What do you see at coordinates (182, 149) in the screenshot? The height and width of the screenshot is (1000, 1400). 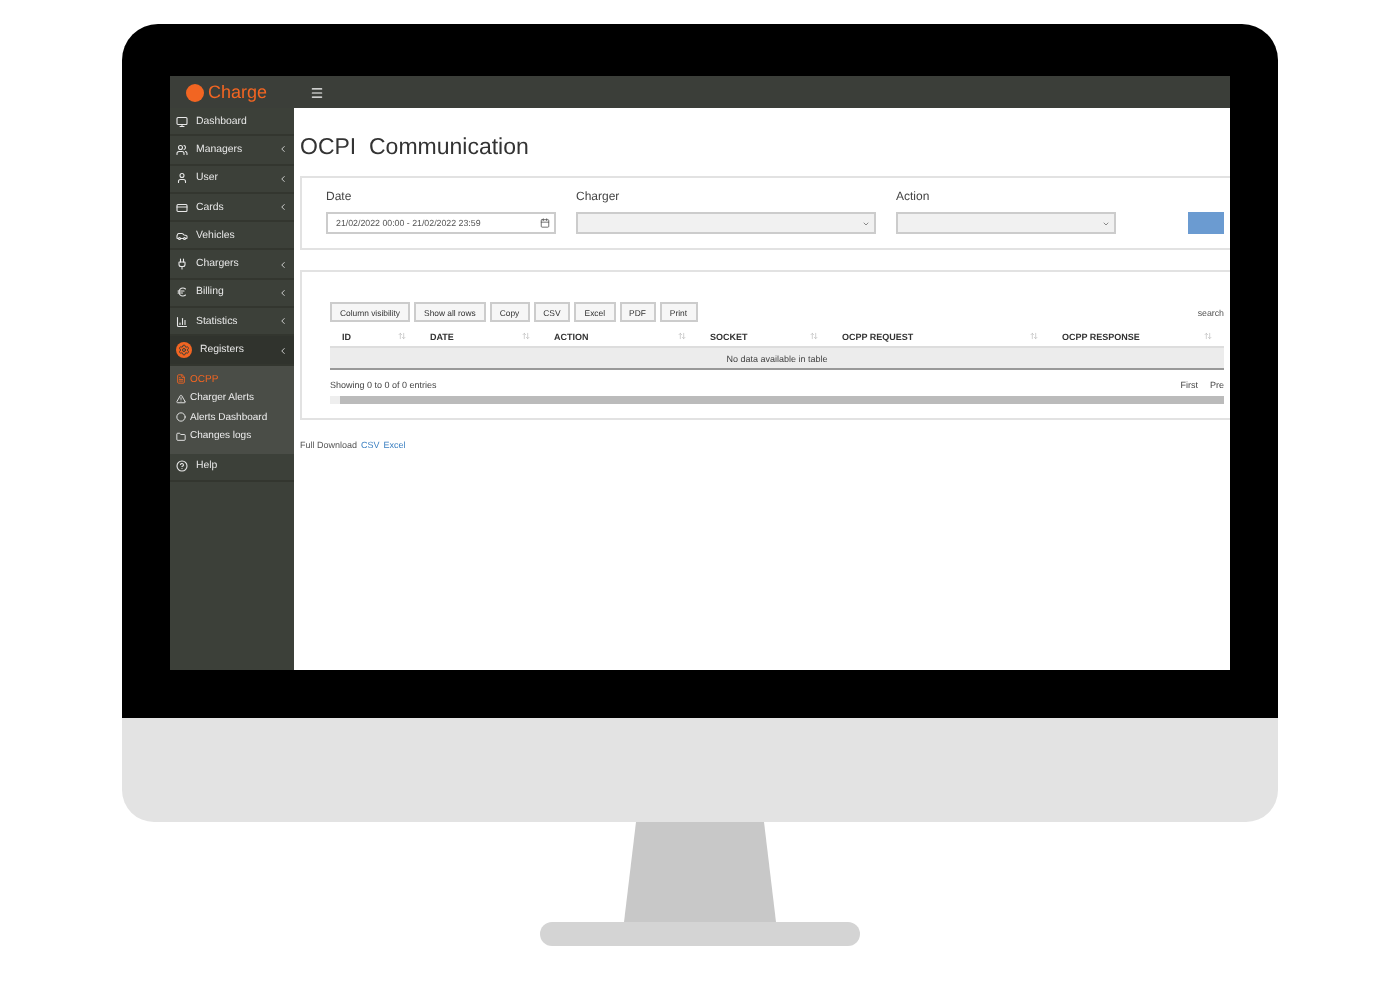 I see `users-icon` at bounding box center [182, 149].